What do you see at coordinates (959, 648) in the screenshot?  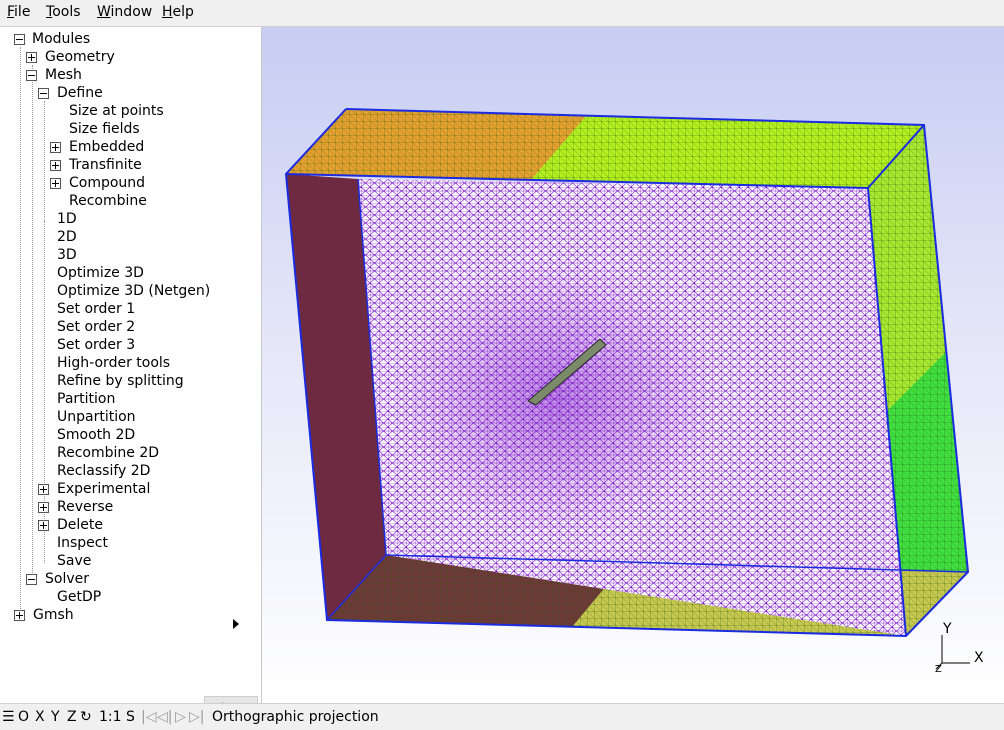 I see `axis-triad: Y X Z` at bounding box center [959, 648].